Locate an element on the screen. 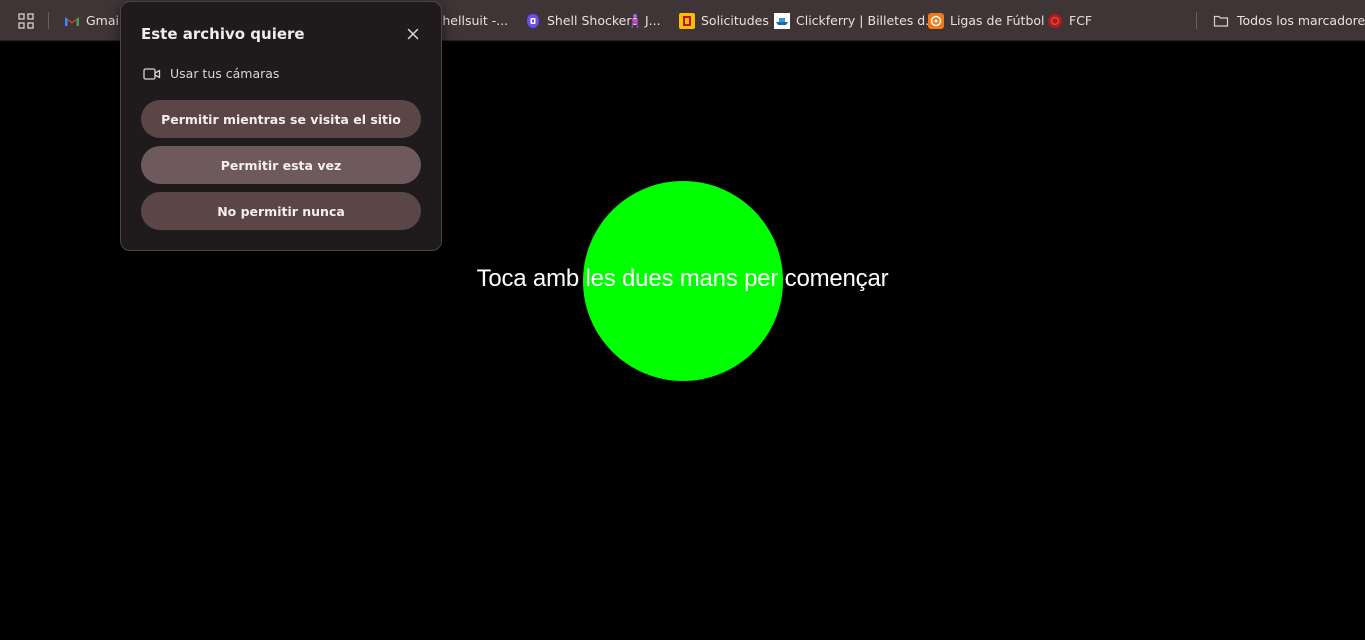  permission-row: Usar tus cámaras is located at coordinates (211, 73).